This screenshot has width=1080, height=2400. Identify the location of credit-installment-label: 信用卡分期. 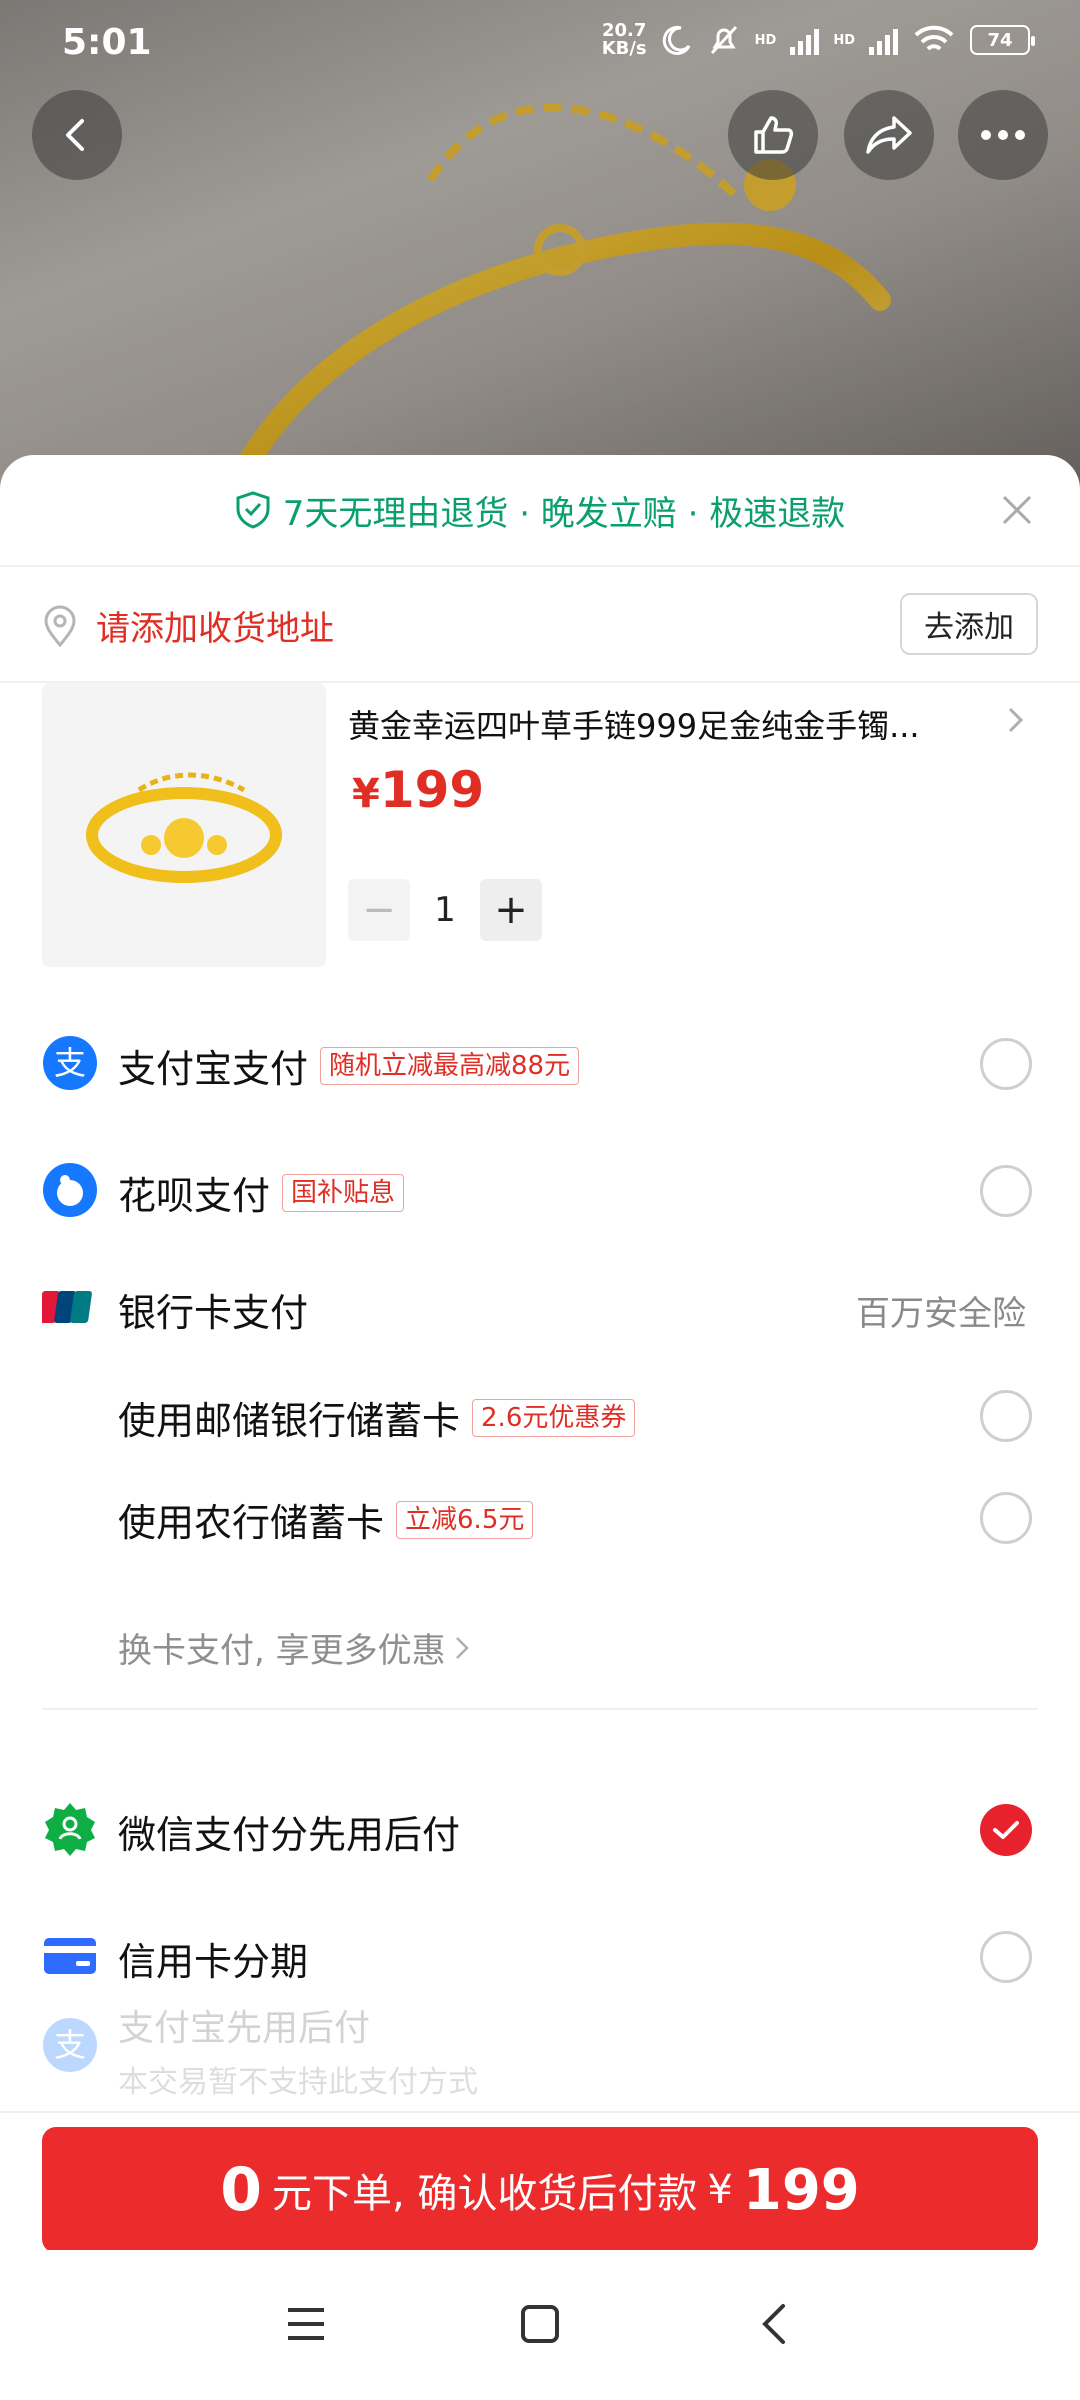
(213, 1962).